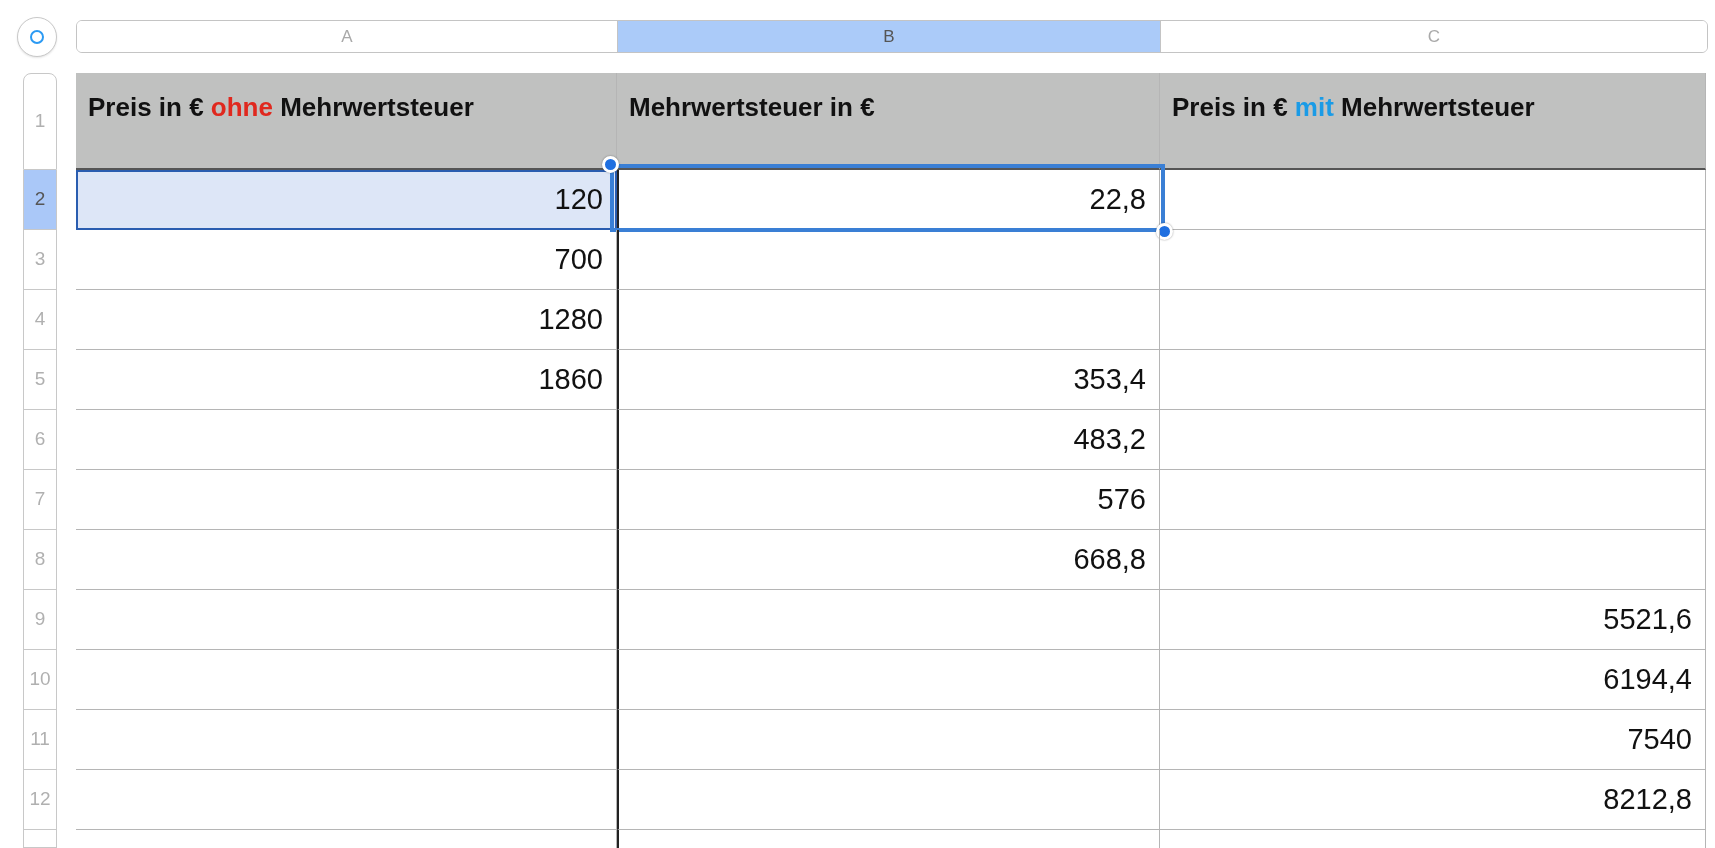 The width and height of the screenshot is (1715, 848). What do you see at coordinates (1433, 620) in the screenshot?
I see `table-cell: 5521,6` at bounding box center [1433, 620].